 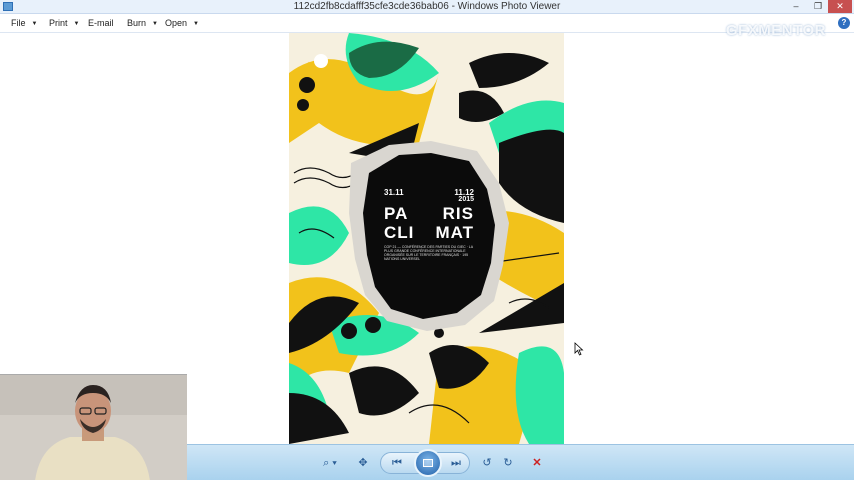 I want to click on poster-line-1a: PA, so click(x=396, y=213).